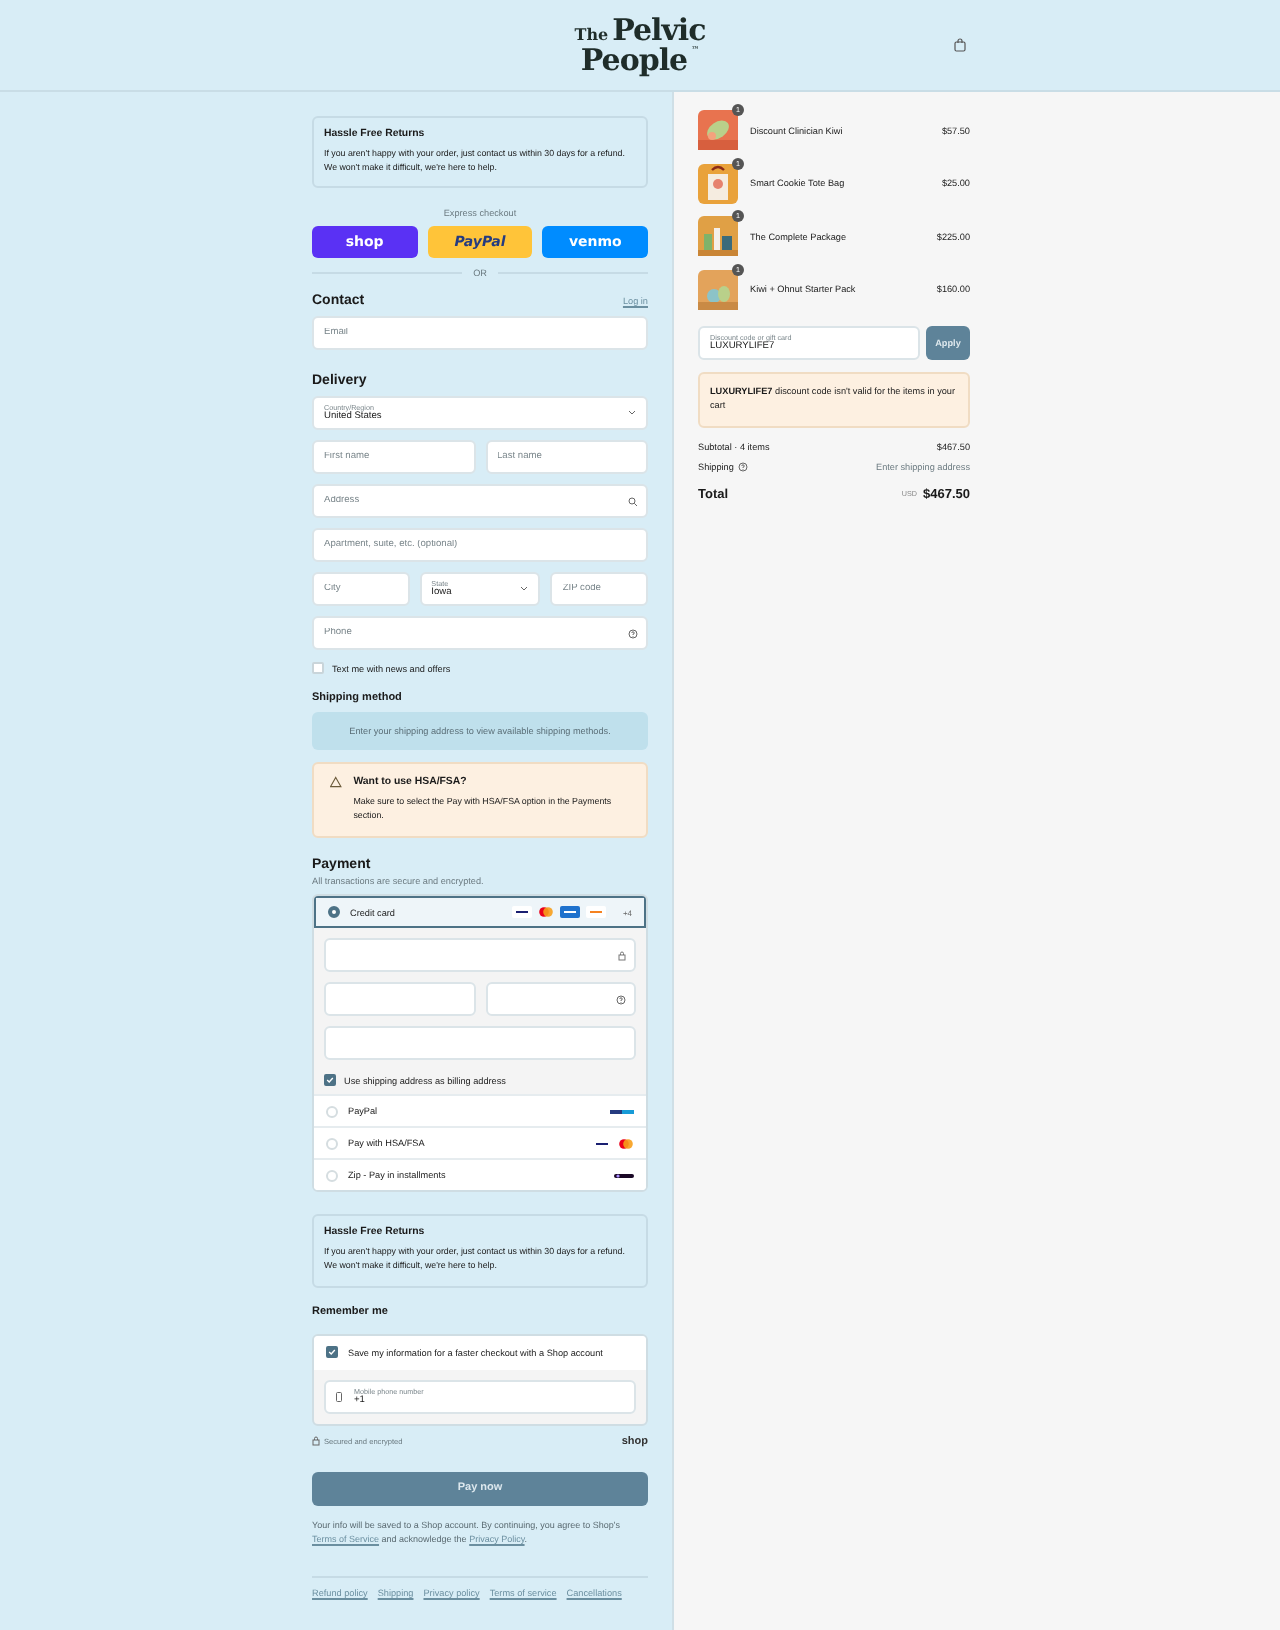 This screenshot has height=1630, width=1280. What do you see at coordinates (339, 1396) in the screenshot?
I see `phone-icon` at bounding box center [339, 1396].